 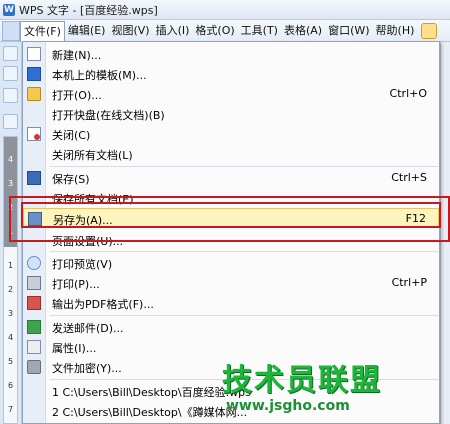 I want to click on tab-stop-icon, so click(x=10, y=121).